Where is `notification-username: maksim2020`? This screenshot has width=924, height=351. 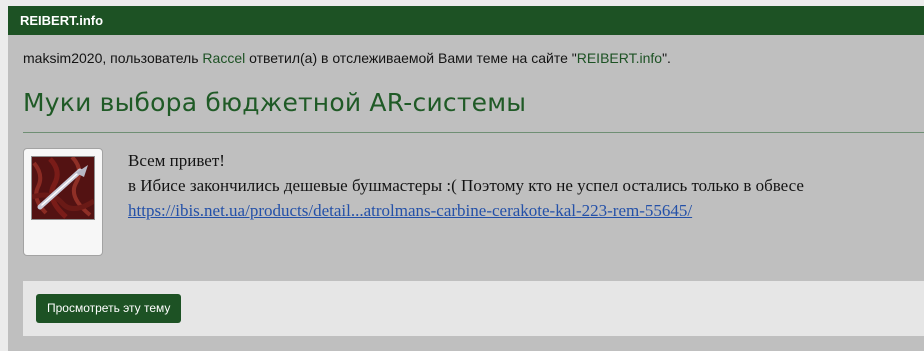 notification-username: maksim2020 is located at coordinates (63, 58).